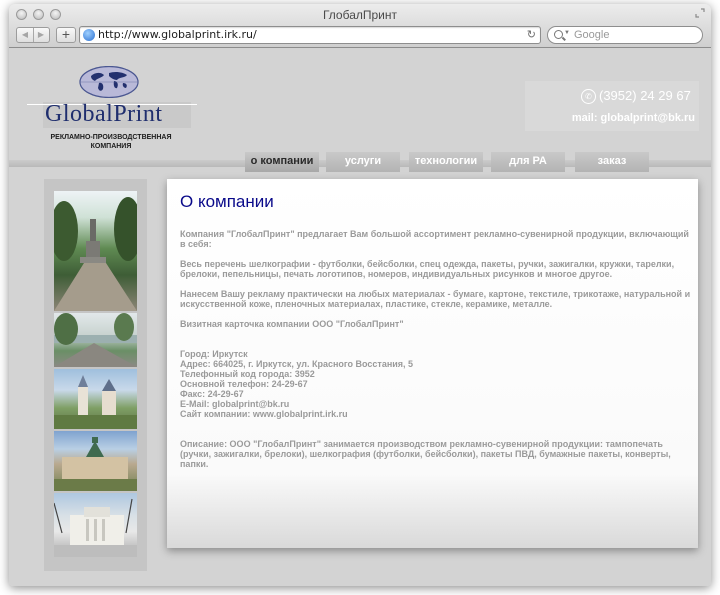 This screenshot has width=720, height=595. I want to click on site-line: Сайт компании: www.globalprint.irk.ru, so click(437, 414).